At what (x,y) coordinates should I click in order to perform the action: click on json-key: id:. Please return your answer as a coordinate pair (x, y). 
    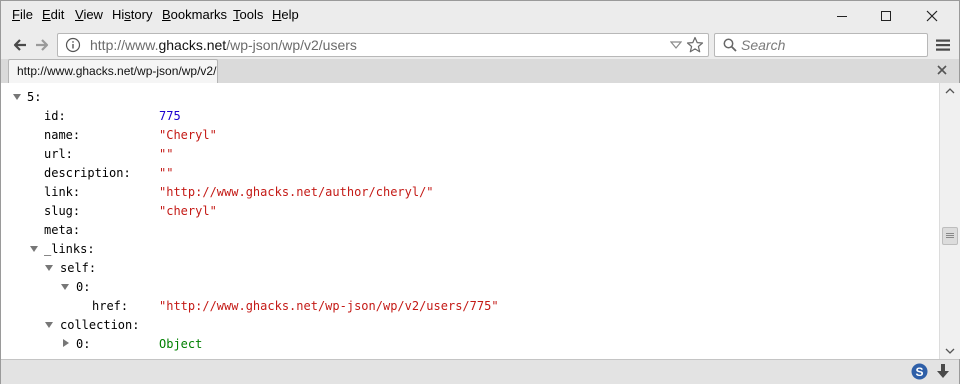
    Looking at the image, I should click on (55, 116).